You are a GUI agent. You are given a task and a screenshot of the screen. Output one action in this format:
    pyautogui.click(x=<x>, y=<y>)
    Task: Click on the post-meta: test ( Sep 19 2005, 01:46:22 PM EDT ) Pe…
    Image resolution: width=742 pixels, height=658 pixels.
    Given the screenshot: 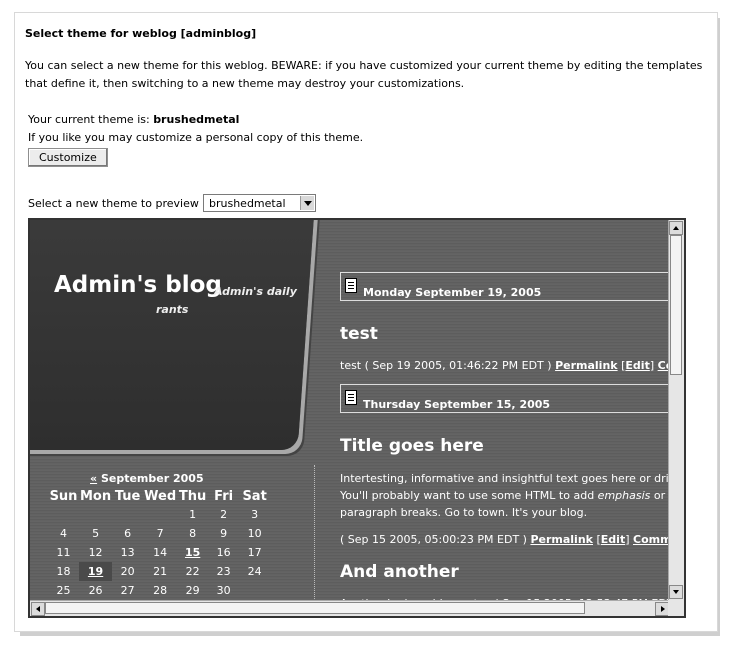 What is the action you would take?
    pyautogui.click(x=512, y=365)
    